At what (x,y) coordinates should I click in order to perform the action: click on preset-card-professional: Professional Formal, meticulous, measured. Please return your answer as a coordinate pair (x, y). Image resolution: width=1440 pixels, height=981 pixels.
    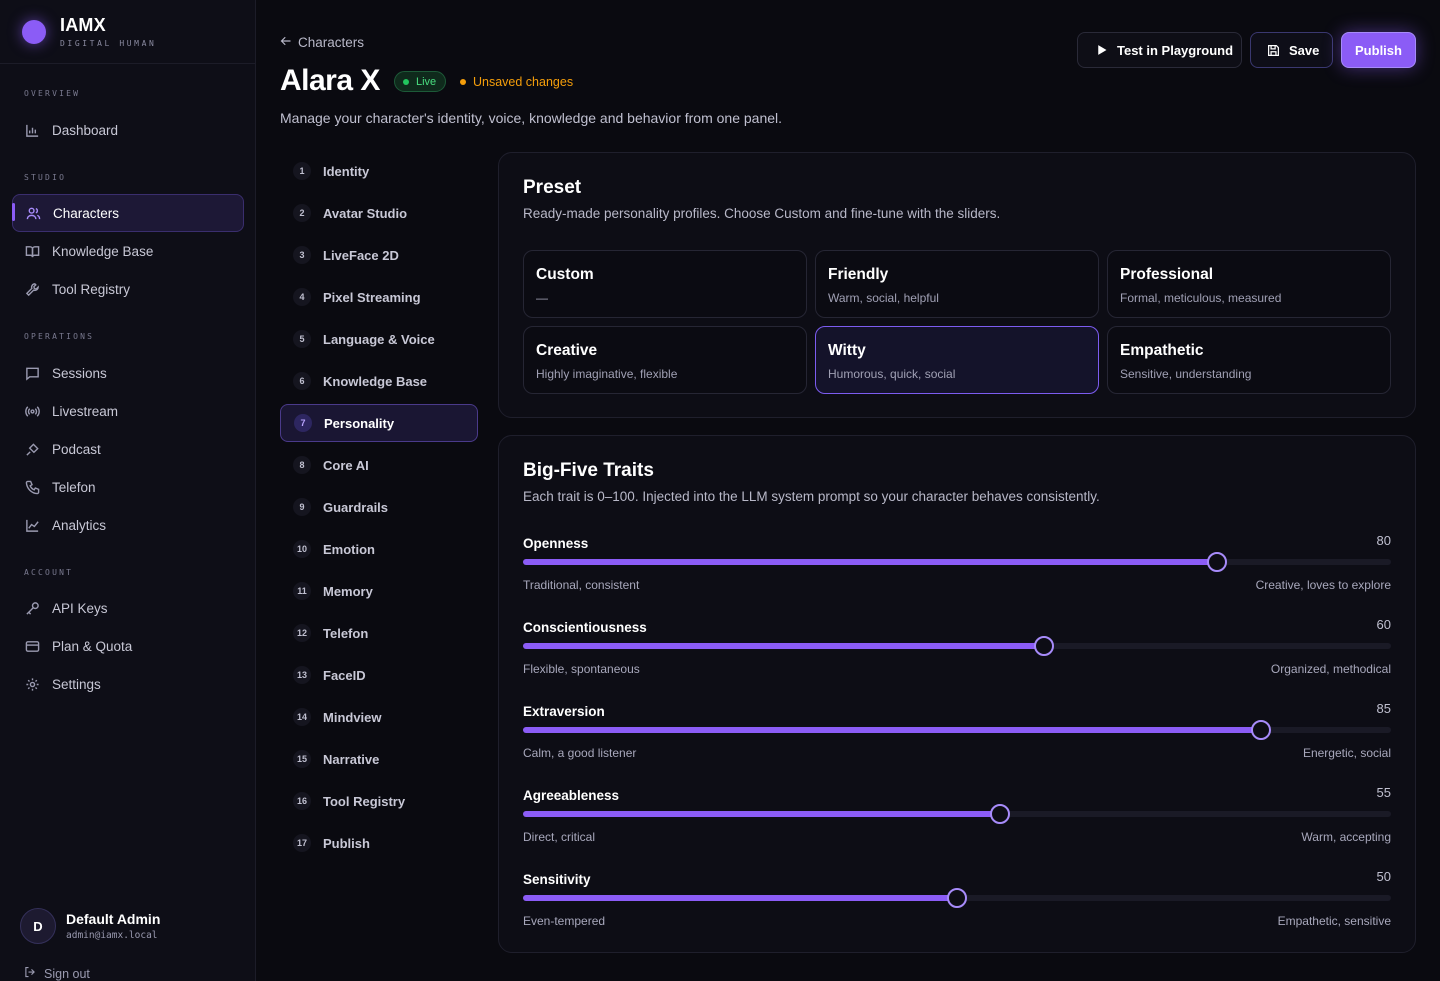
    Looking at the image, I should click on (1249, 284).